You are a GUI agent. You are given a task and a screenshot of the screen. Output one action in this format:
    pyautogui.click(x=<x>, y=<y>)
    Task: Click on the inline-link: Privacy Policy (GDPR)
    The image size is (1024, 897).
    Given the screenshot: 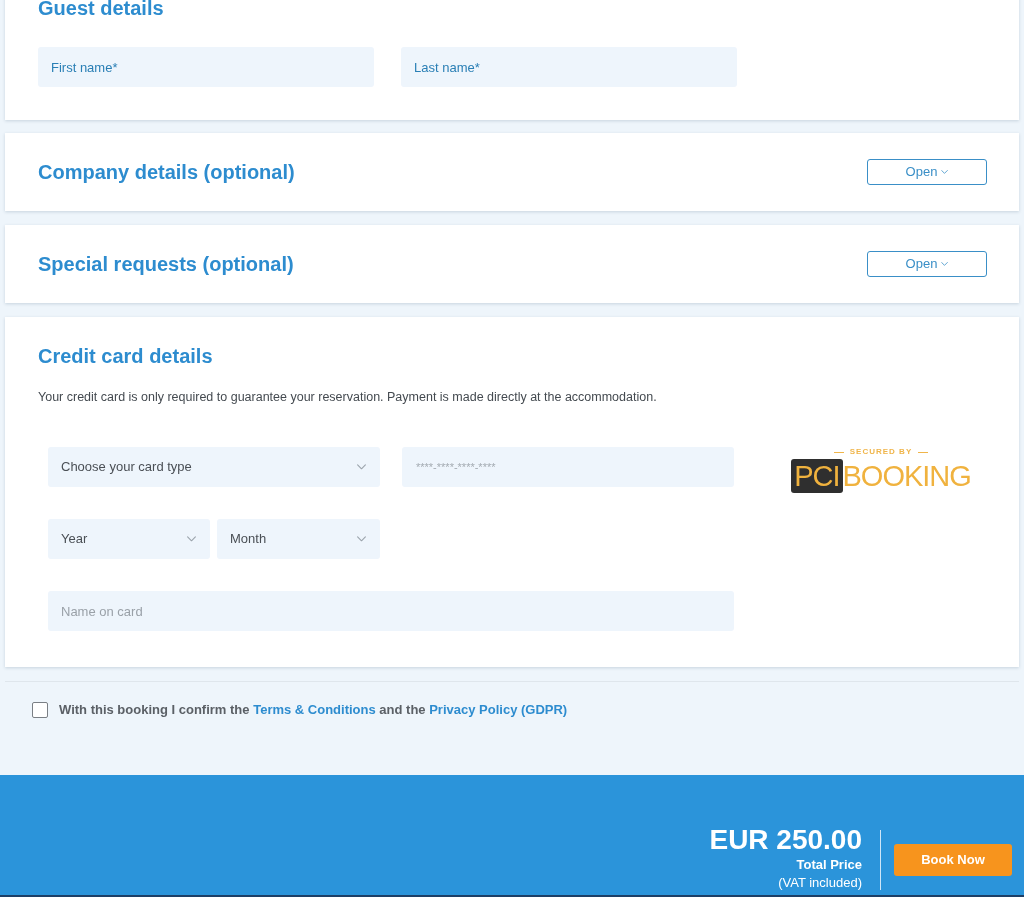 What is the action you would take?
    pyautogui.click(x=498, y=710)
    